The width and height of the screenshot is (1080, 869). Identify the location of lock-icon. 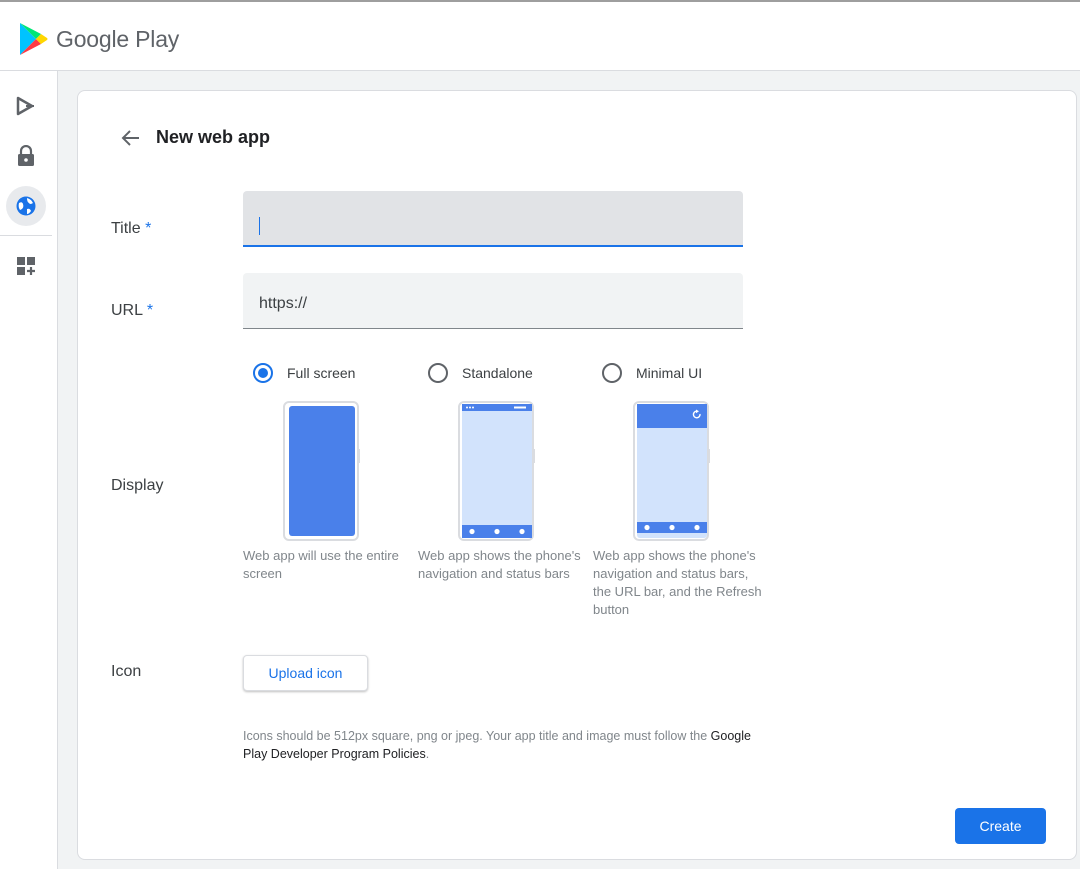
(26, 155).